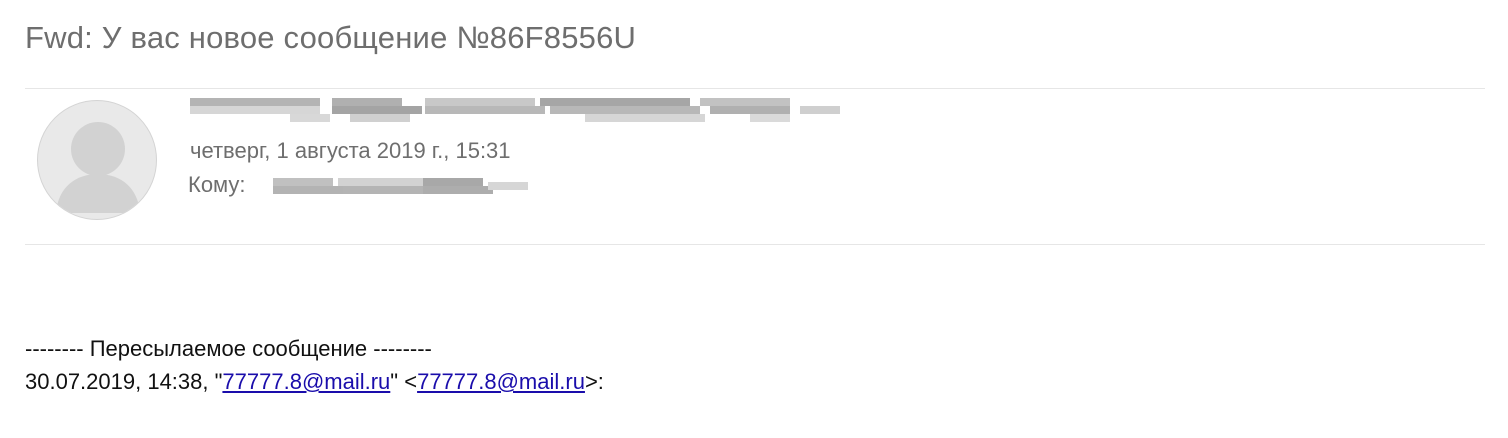 The image size is (1508, 438). I want to click on header-divider-top, so click(755, 88).